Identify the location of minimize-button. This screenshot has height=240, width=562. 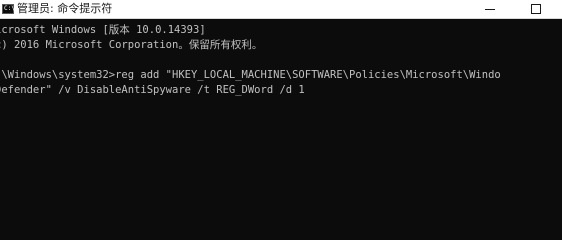
(490, 9).